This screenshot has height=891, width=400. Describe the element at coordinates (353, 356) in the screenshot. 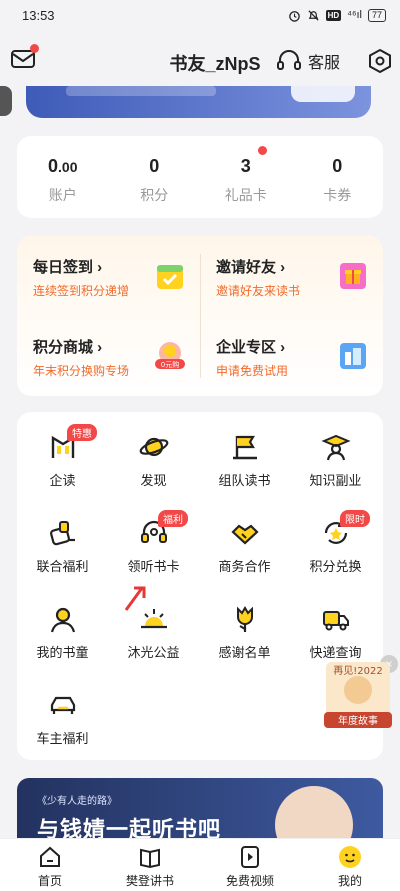

I see `buildings-icon` at that location.